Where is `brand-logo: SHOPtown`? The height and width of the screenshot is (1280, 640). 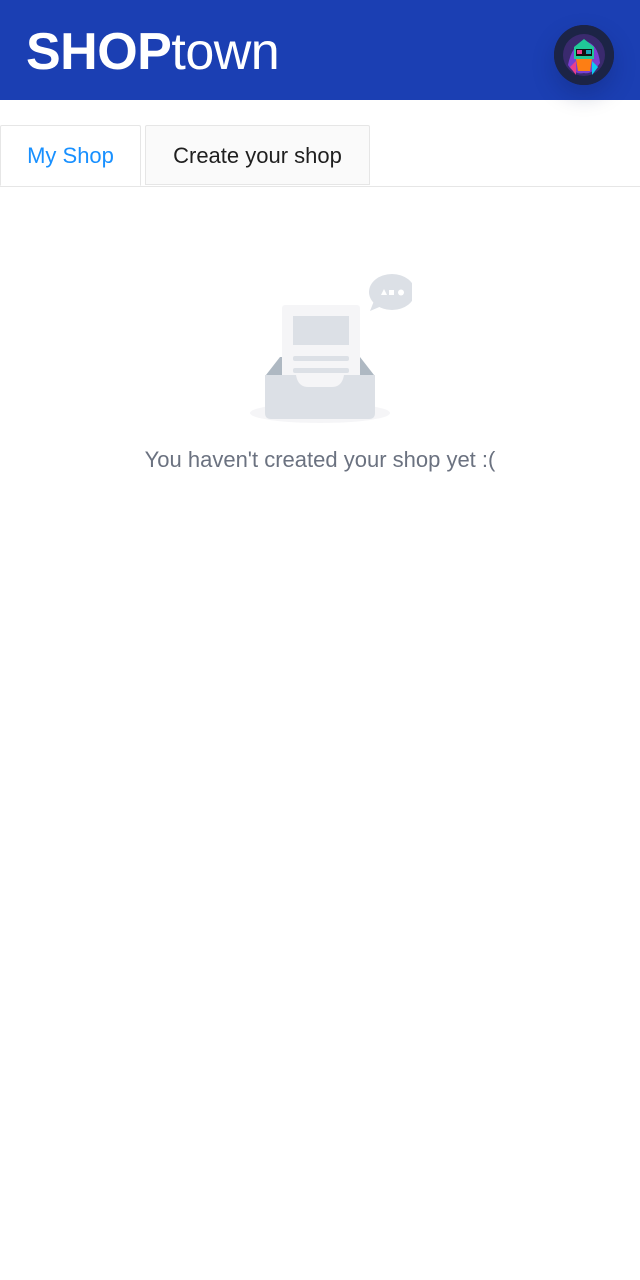 brand-logo: SHOPtown is located at coordinates (153, 52).